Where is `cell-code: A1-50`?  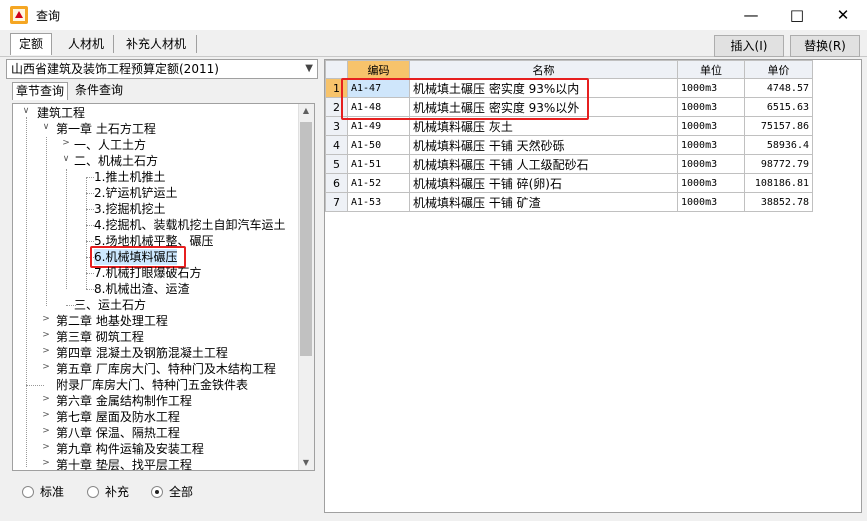
cell-code: A1-50 is located at coordinates (378, 145).